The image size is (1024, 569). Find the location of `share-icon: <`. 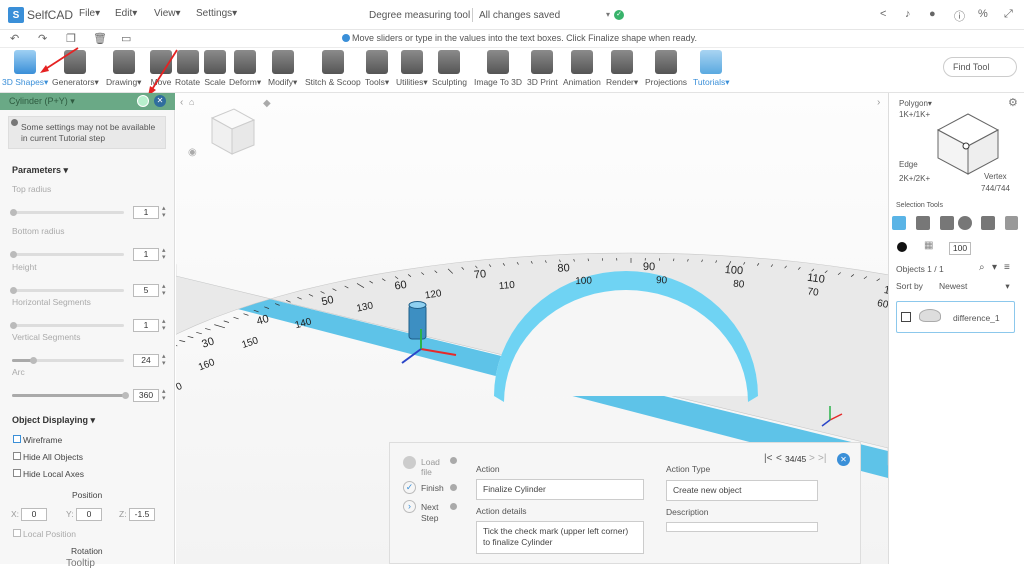

share-icon: < is located at coordinates (883, 14).